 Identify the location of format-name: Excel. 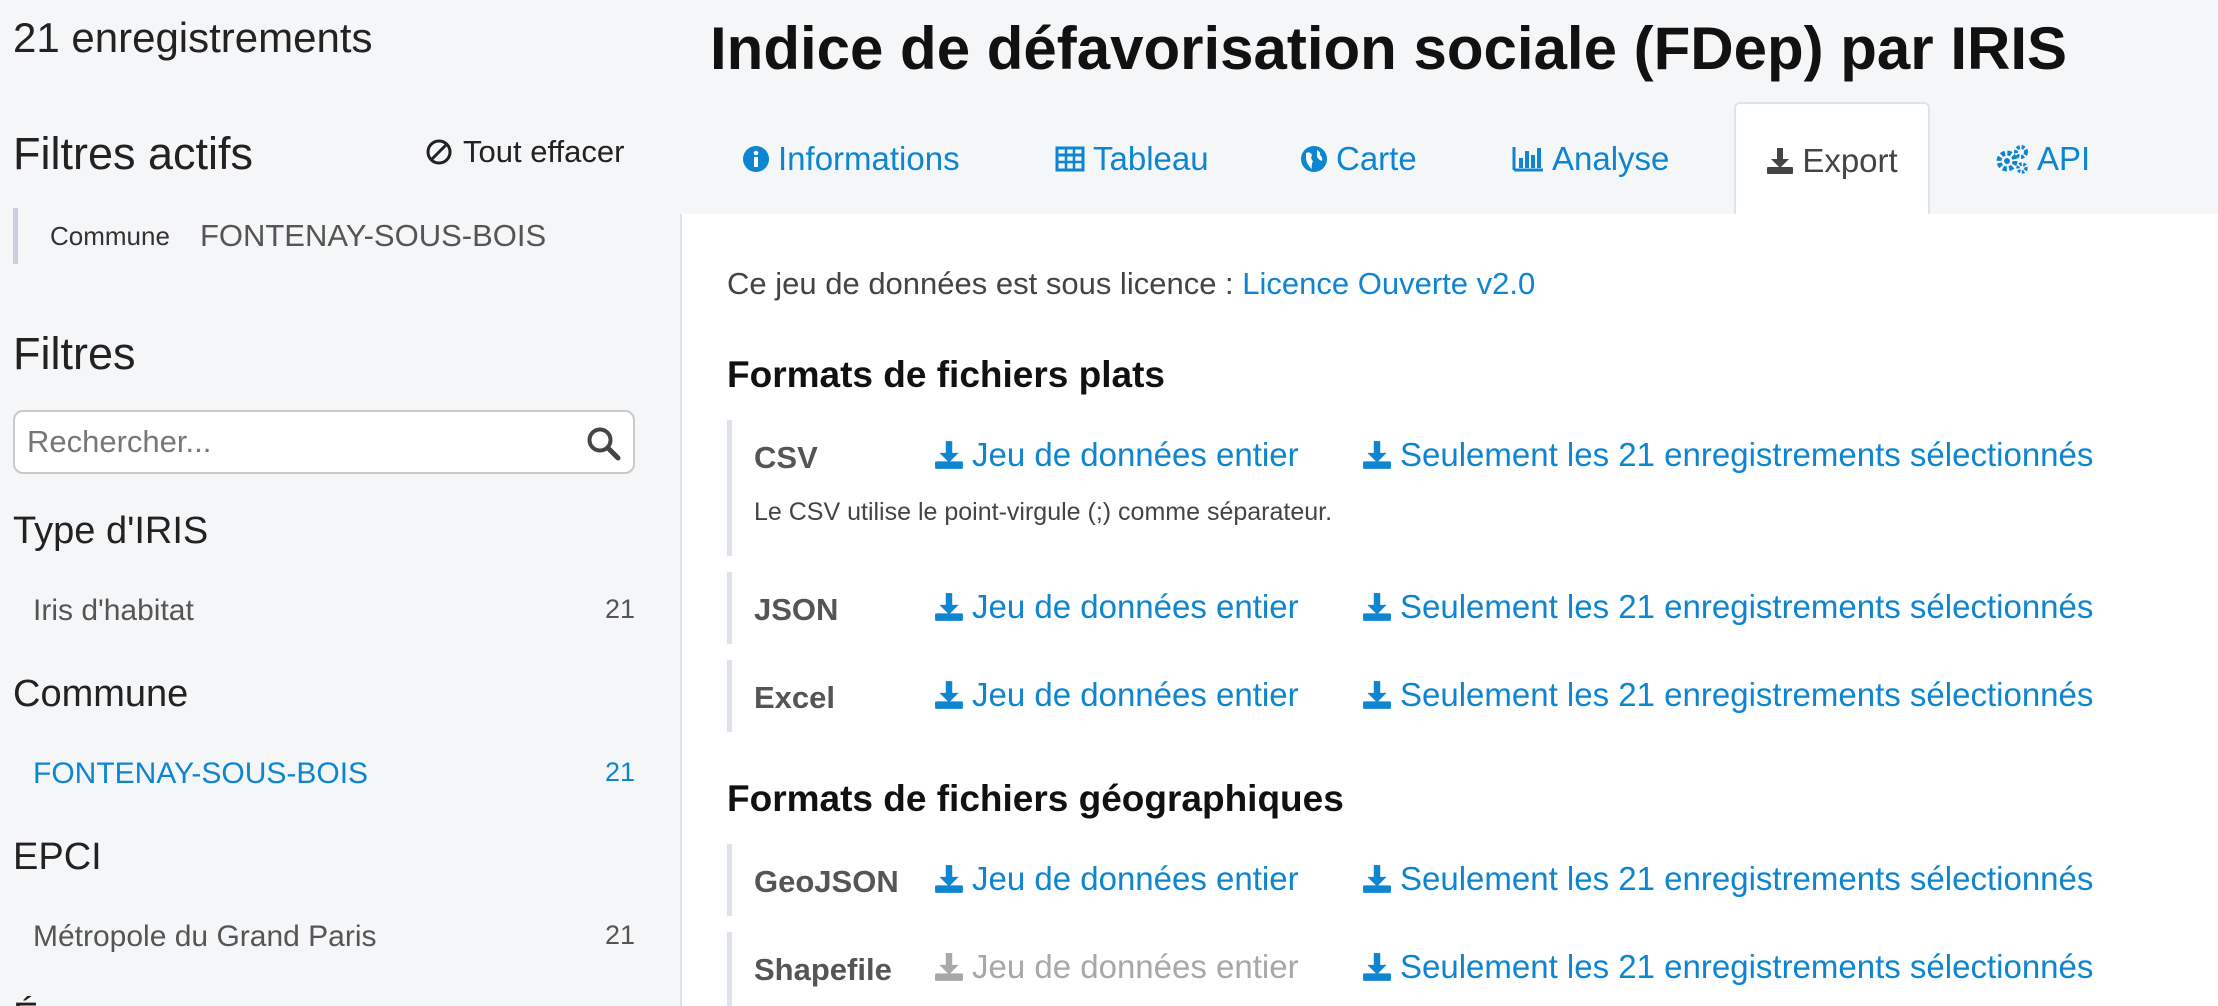
(795, 697).